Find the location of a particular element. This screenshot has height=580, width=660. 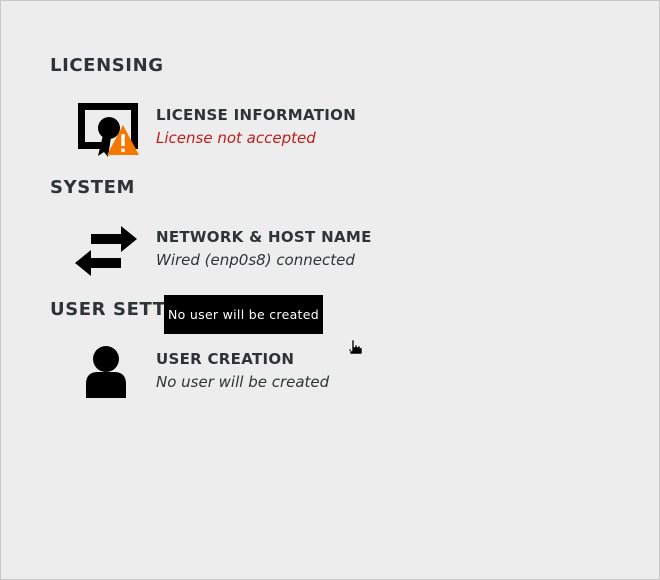

spoke-status: No user will be created is located at coordinates (243, 382).